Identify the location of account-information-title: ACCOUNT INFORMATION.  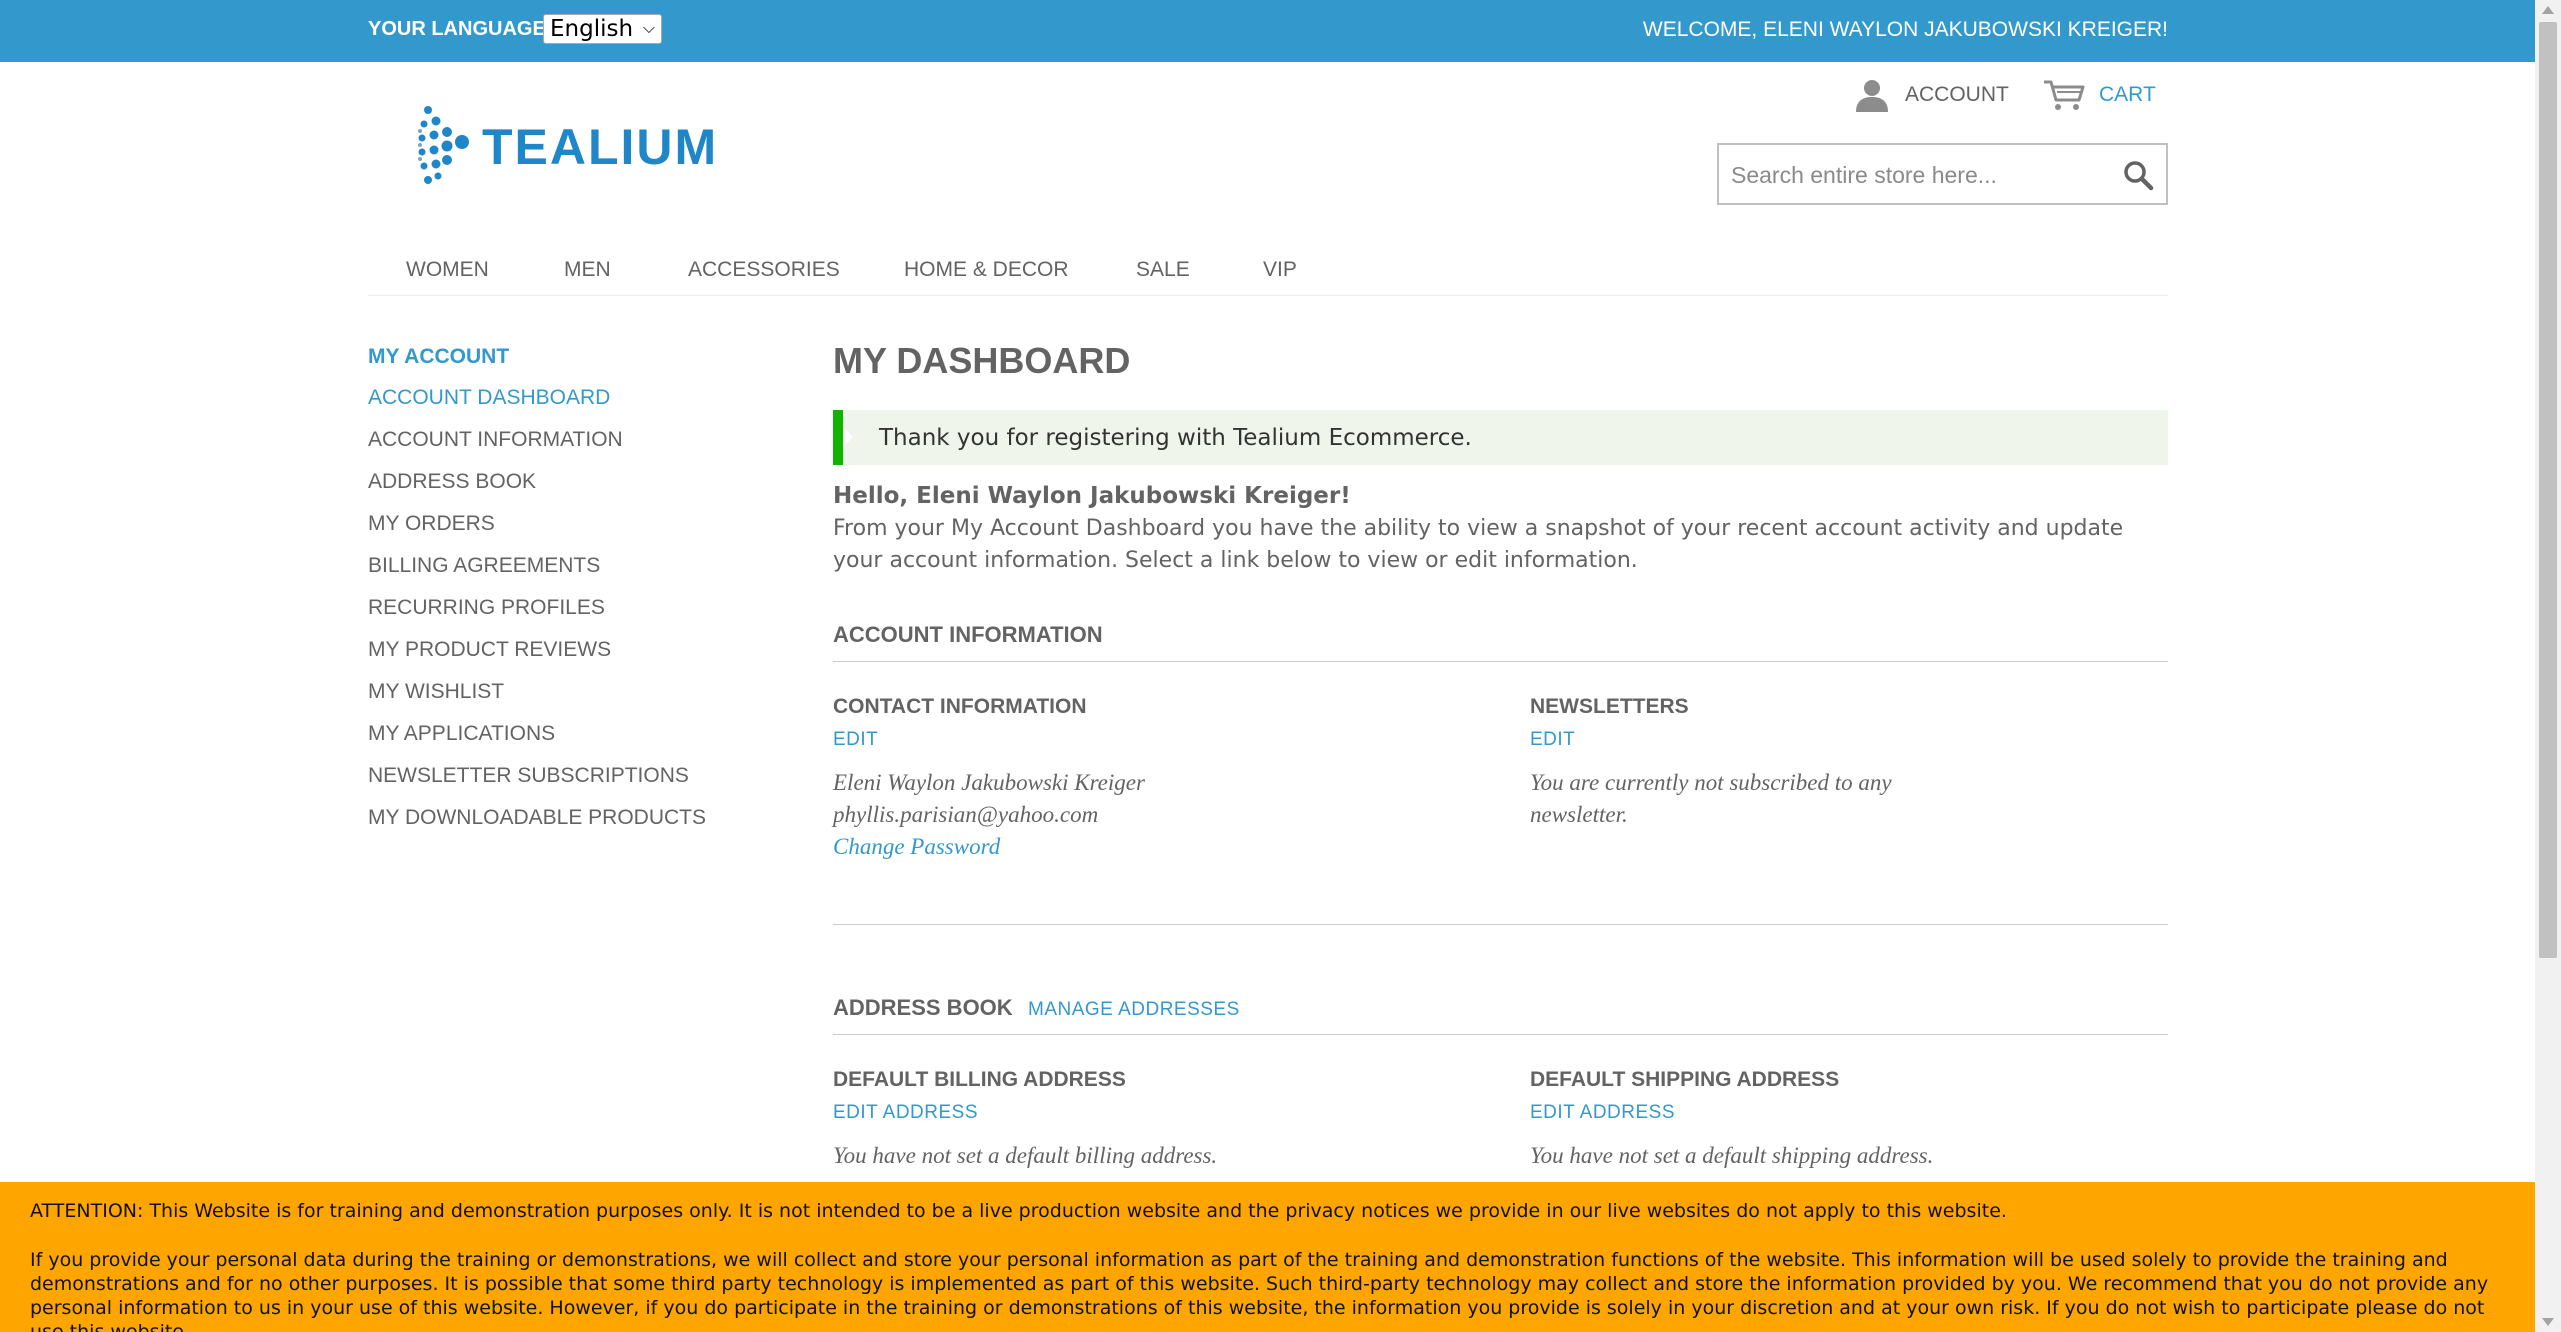
(968, 634).